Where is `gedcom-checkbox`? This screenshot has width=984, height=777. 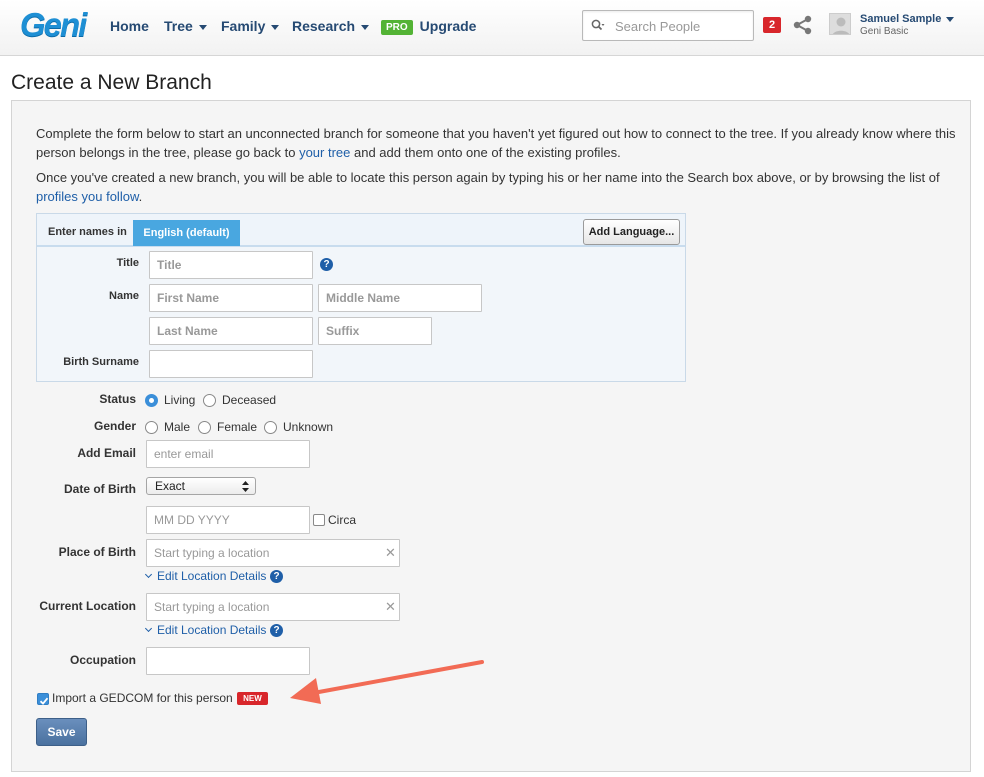 gedcom-checkbox is located at coordinates (43, 699).